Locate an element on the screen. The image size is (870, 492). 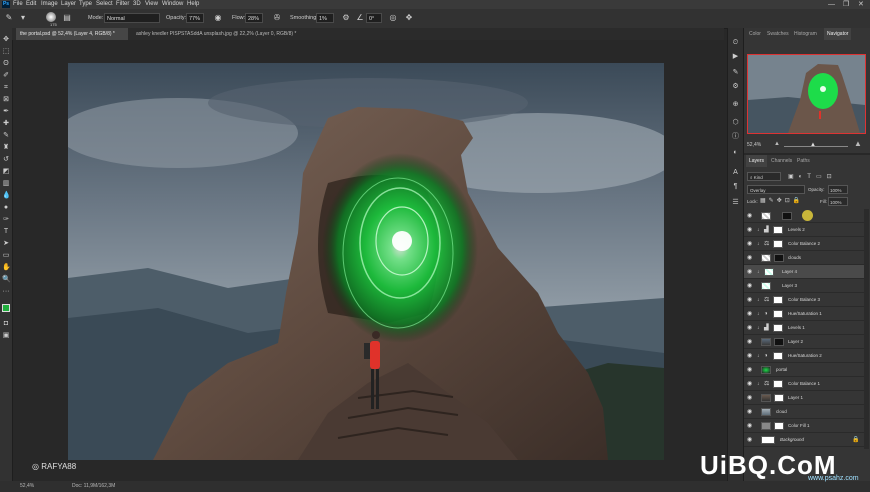
frame-tool-icon: ⊠ is located at coordinates (6, 100).